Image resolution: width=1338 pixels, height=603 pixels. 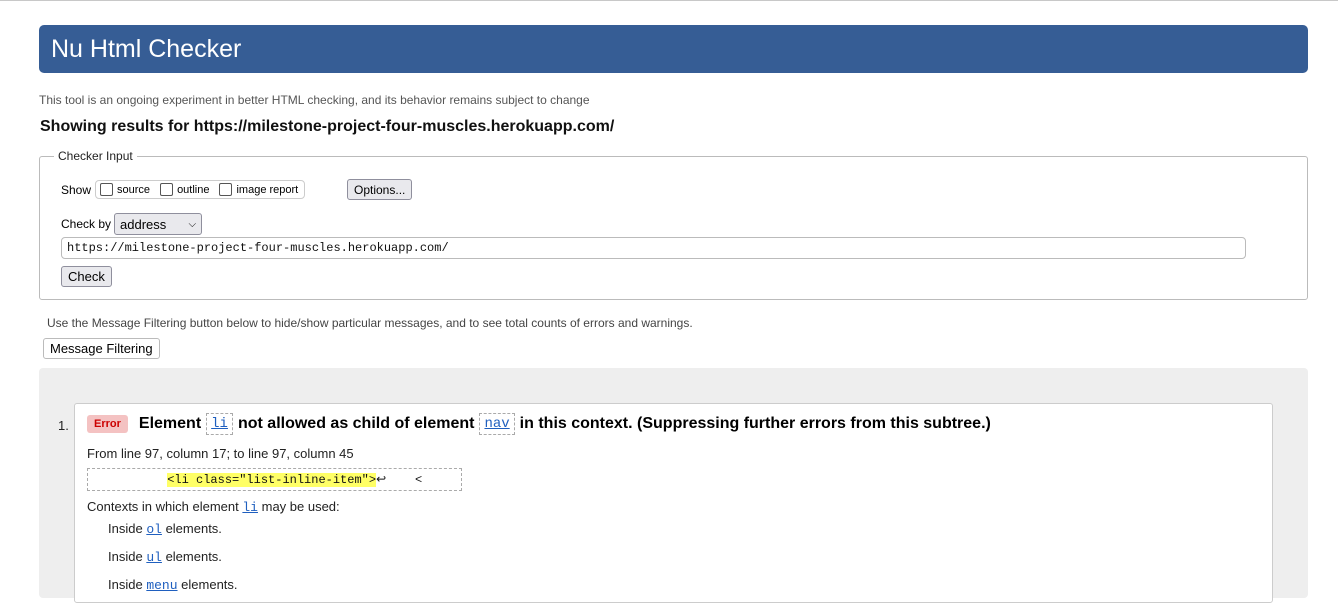 What do you see at coordinates (134, 189) in the screenshot?
I see `checkbox-label: source` at bounding box center [134, 189].